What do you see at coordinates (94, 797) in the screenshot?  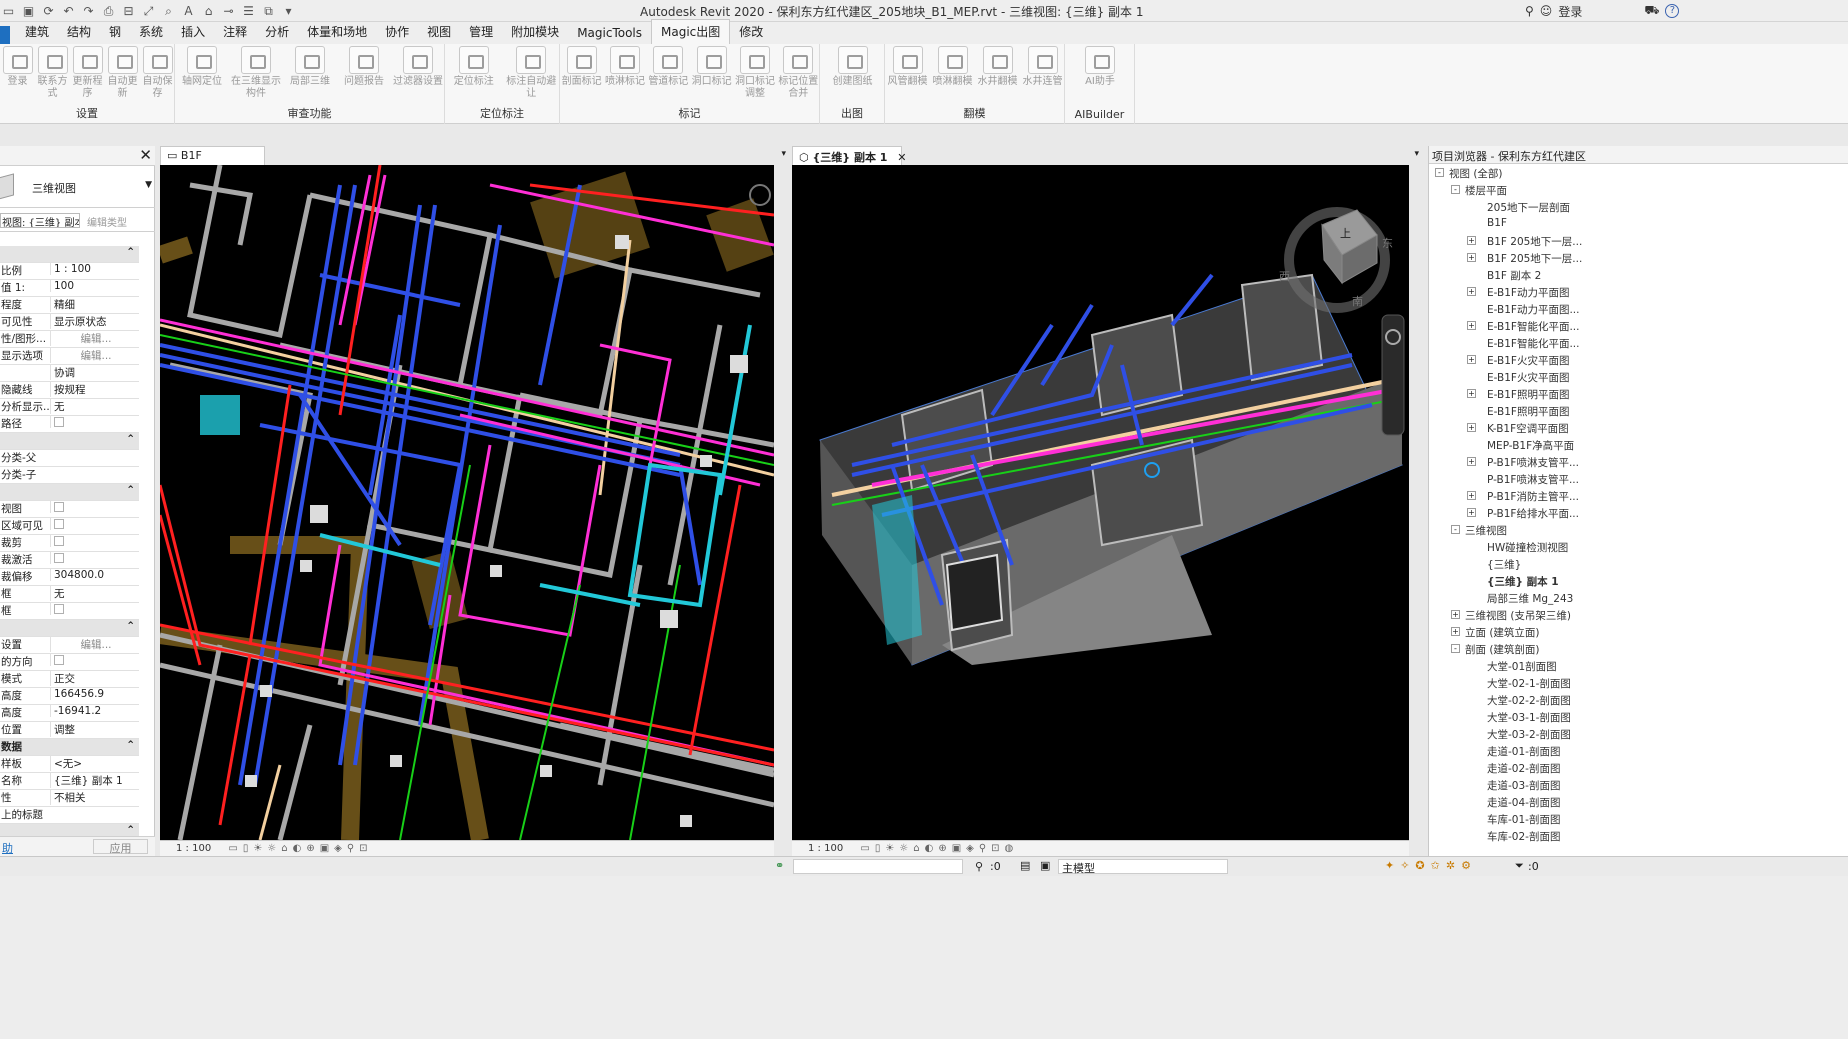 I see `property-value: 不相关` at bounding box center [94, 797].